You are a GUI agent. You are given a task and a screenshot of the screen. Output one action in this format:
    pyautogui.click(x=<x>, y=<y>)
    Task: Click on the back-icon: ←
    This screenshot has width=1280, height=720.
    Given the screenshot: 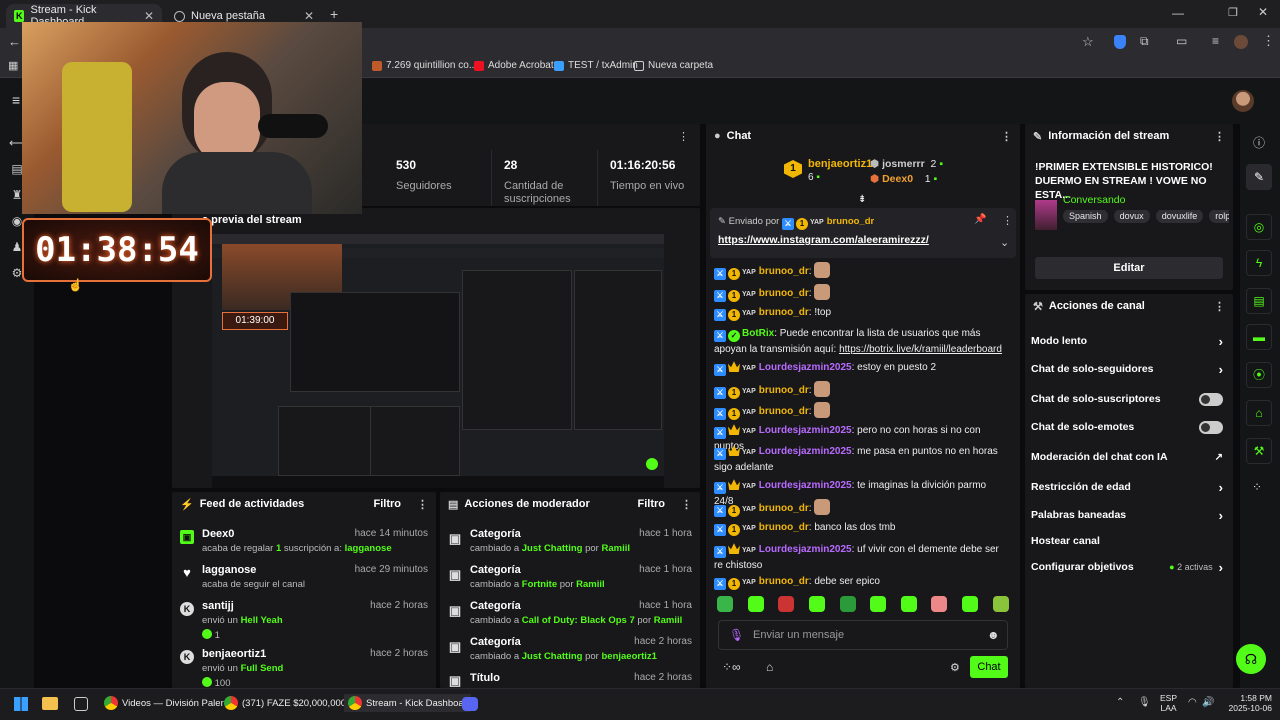 What is the action you would take?
    pyautogui.click(x=14, y=41)
    